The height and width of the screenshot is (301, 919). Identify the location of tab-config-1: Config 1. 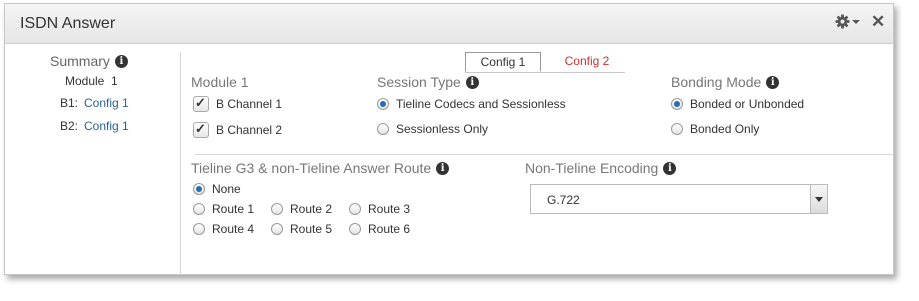
(503, 62).